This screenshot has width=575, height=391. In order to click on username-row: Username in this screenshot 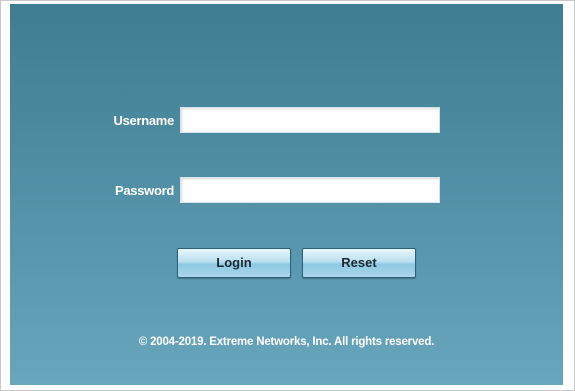, I will do `click(271, 120)`.